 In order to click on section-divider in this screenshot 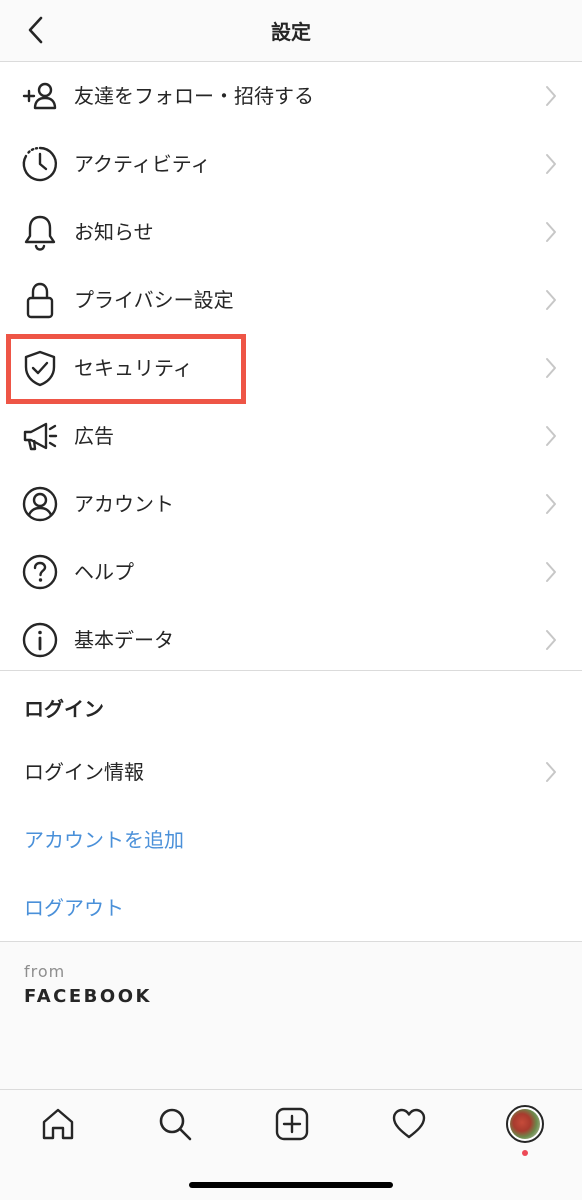, I will do `click(291, 670)`.